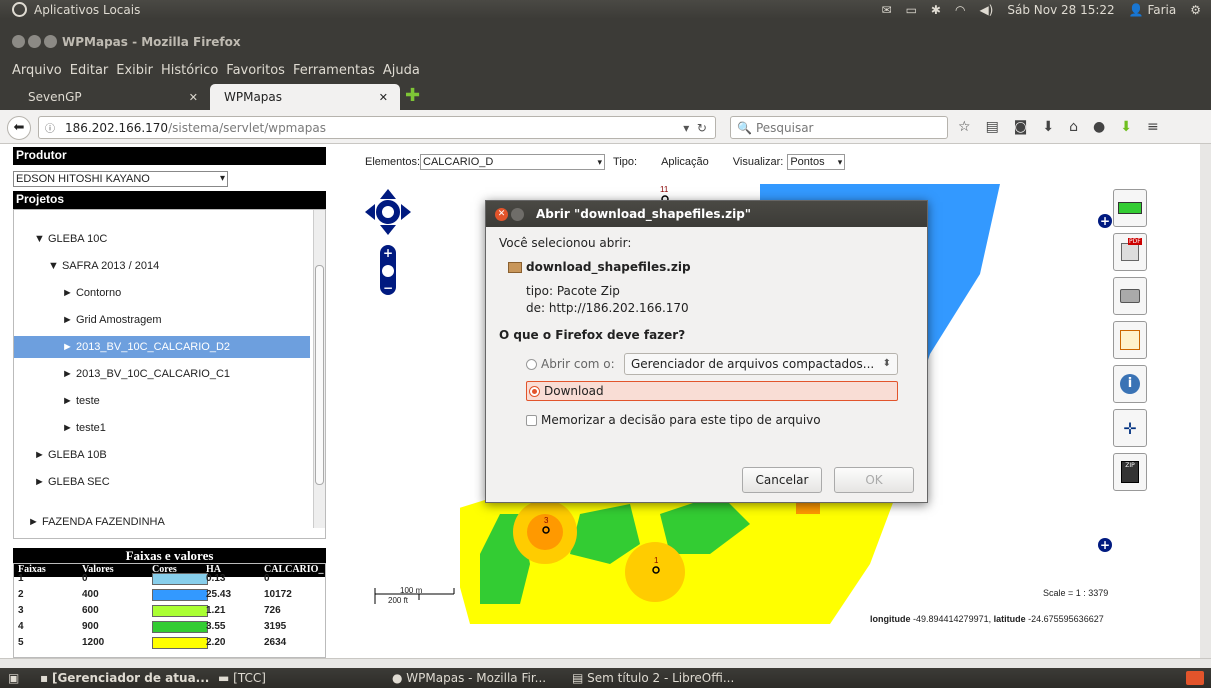 The image size is (1211, 688). Describe the element at coordinates (1048, 127) in the screenshot. I see `downloads-icon: ⬇` at that location.